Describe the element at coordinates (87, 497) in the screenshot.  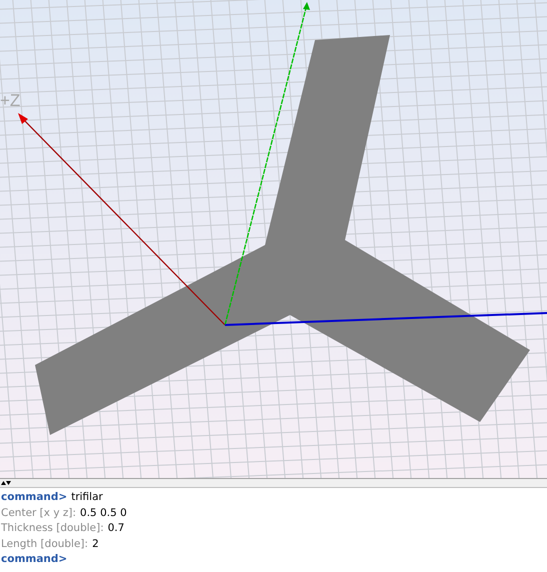
I see `command-text: trifilar` at that location.